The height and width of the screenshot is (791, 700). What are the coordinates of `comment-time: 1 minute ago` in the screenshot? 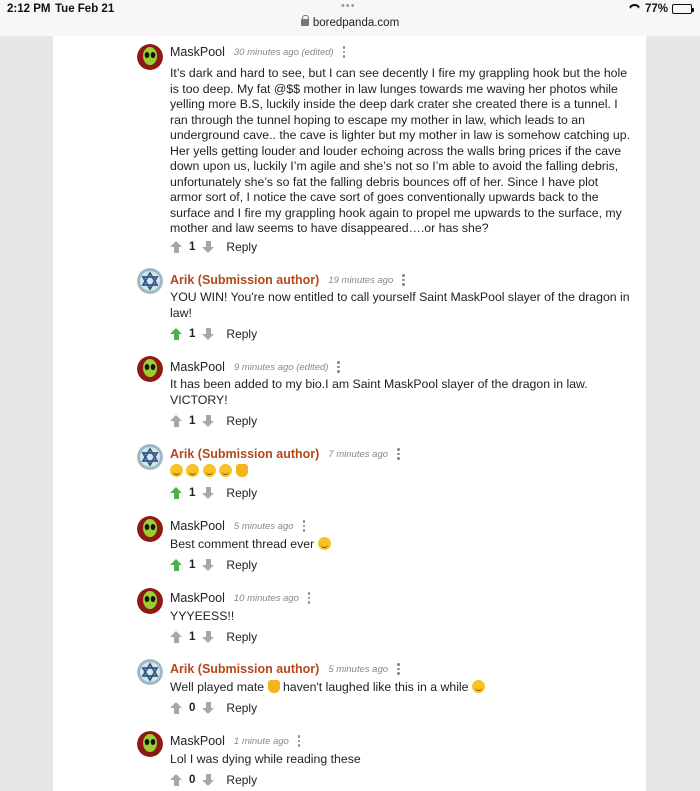 It's located at (261, 741).